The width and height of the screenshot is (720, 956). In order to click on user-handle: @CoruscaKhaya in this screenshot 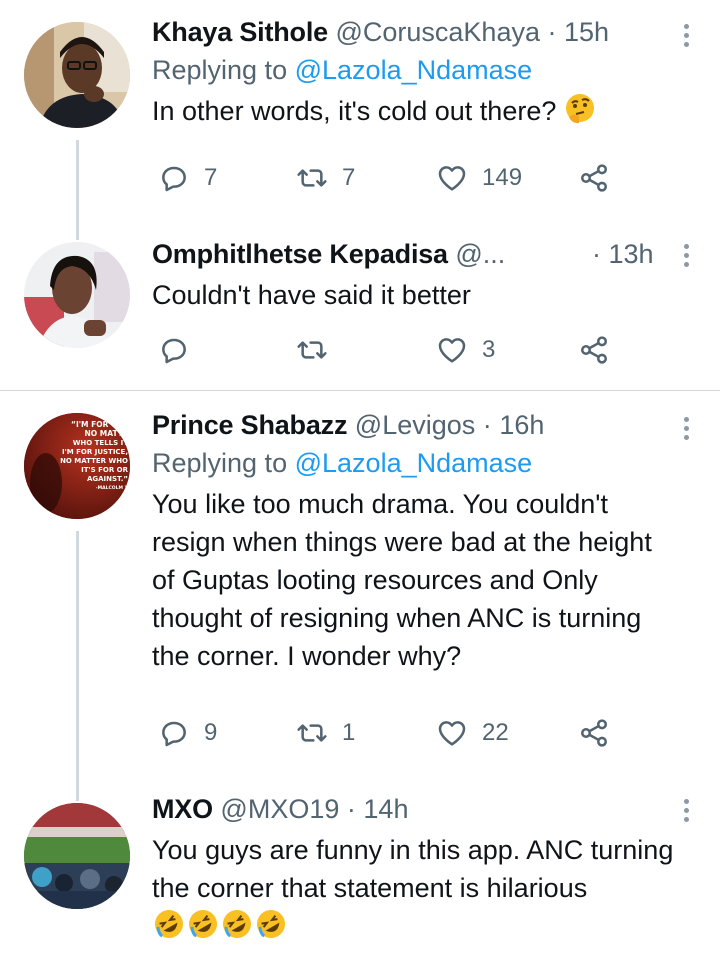, I will do `click(437, 32)`.